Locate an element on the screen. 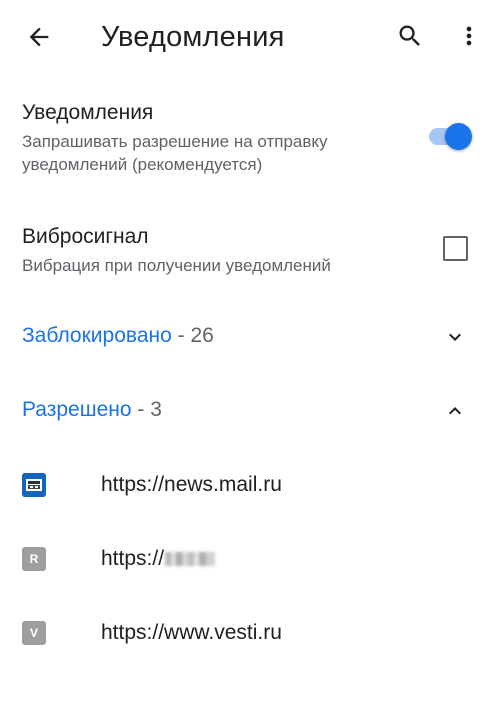  site-row-news-mail: https://news.mail.ru is located at coordinates (250, 486).